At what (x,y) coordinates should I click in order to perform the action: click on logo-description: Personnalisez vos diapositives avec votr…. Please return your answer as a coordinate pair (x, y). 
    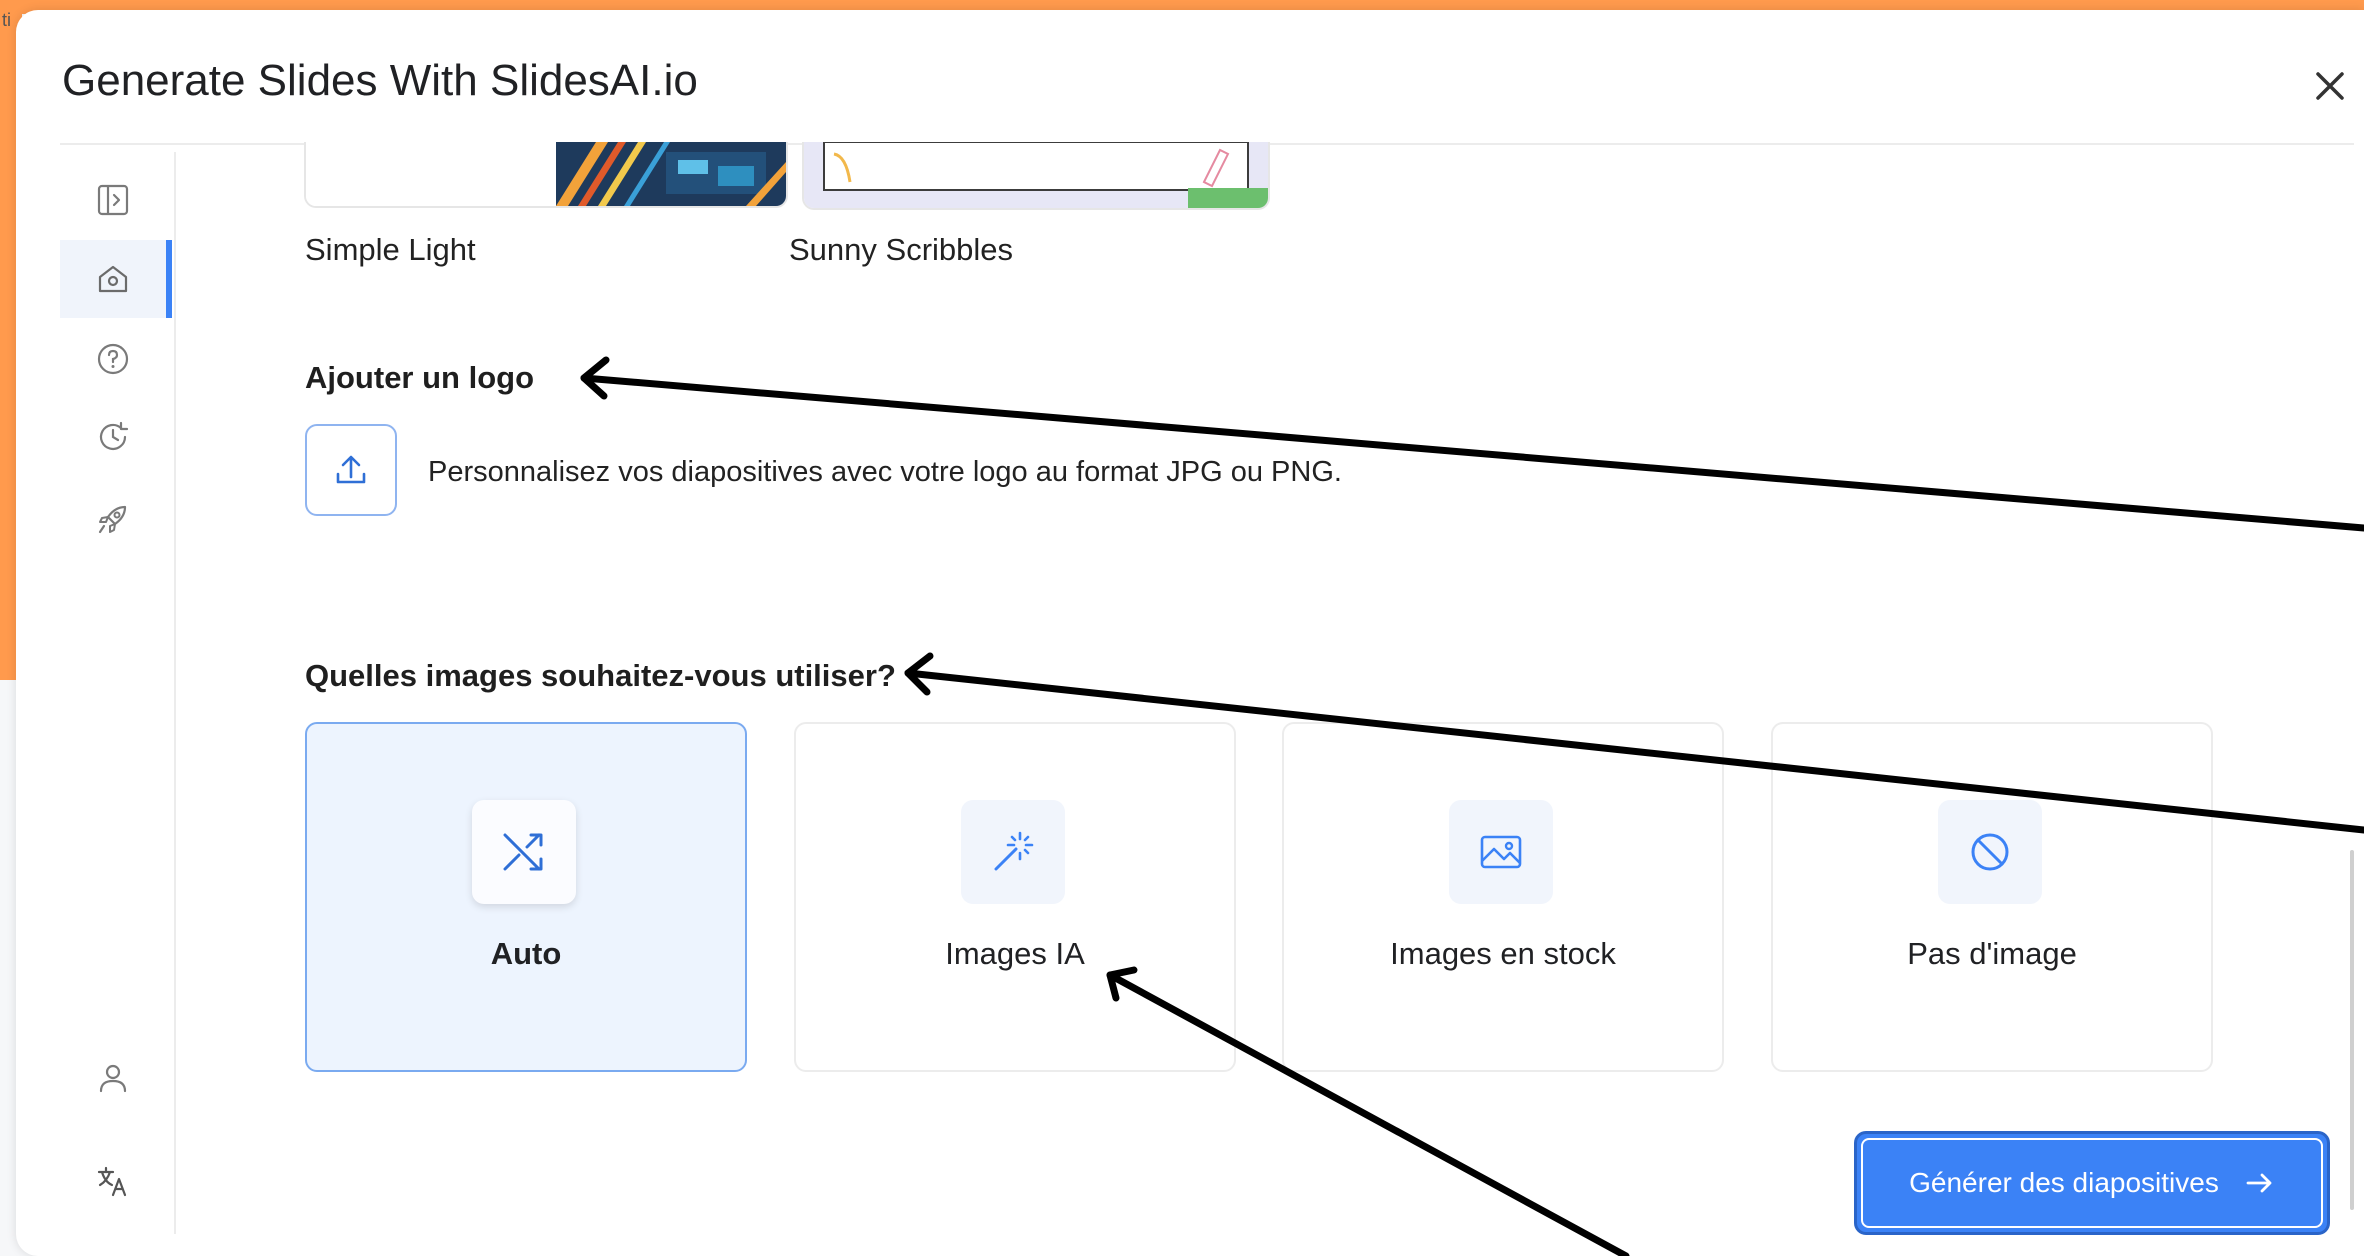
    Looking at the image, I should click on (885, 472).